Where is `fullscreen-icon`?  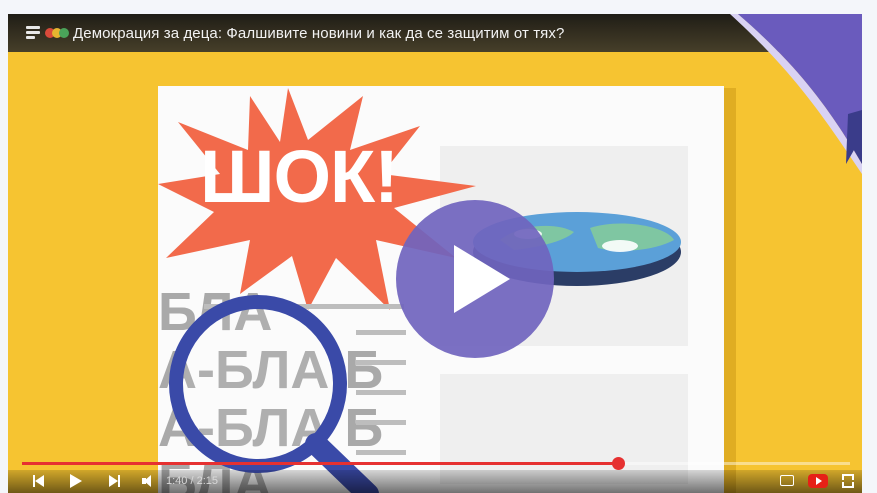
fullscreen-icon is located at coordinates (848, 481).